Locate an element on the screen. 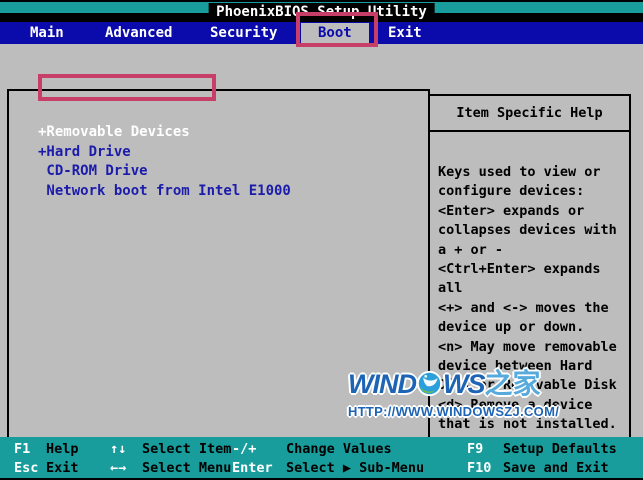  annotation-box-removable-devices is located at coordinates (127, 87).